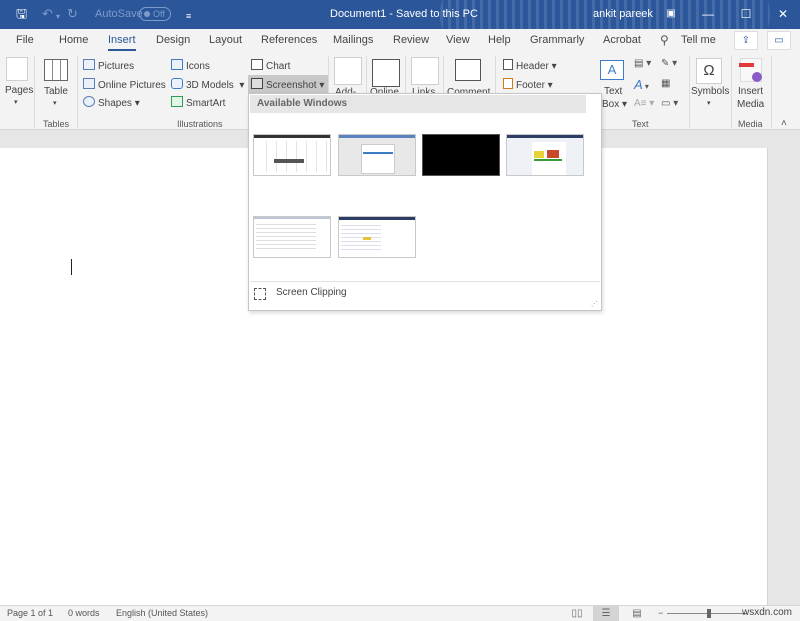  I want to click on text-box-label: Box, so click(611, 104).